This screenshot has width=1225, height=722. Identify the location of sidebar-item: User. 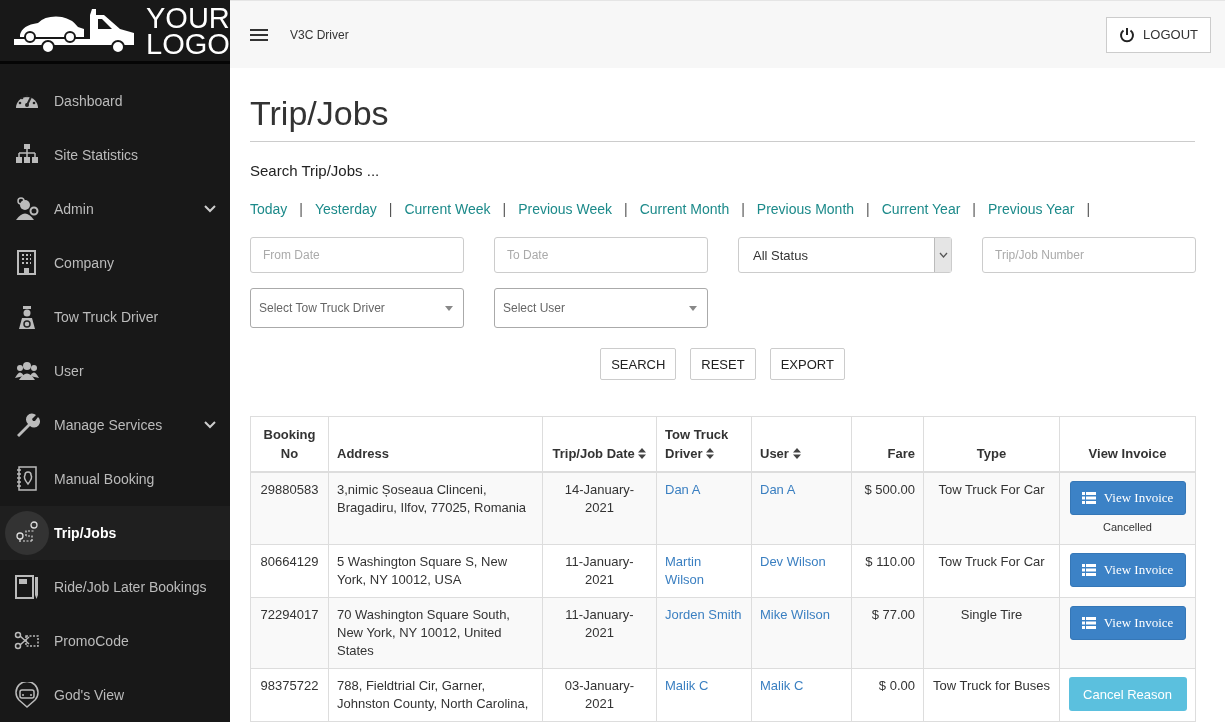
(115, 371).